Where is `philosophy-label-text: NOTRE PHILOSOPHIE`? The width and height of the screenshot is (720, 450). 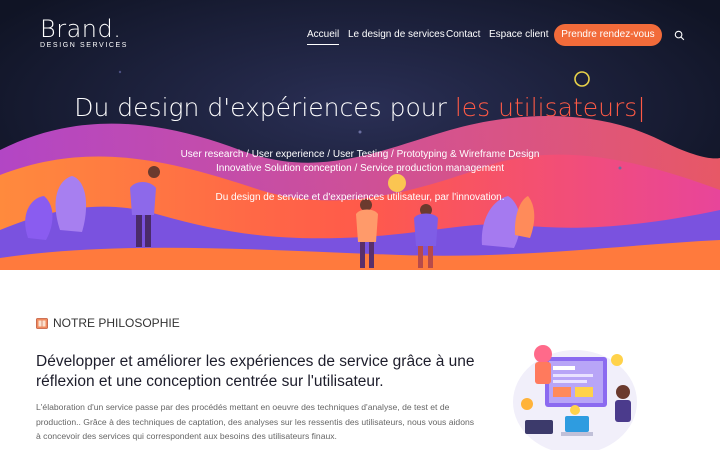 philosophy-label-text: NOTRE PHILOSOPHIE is located at coordinates (116, 323).